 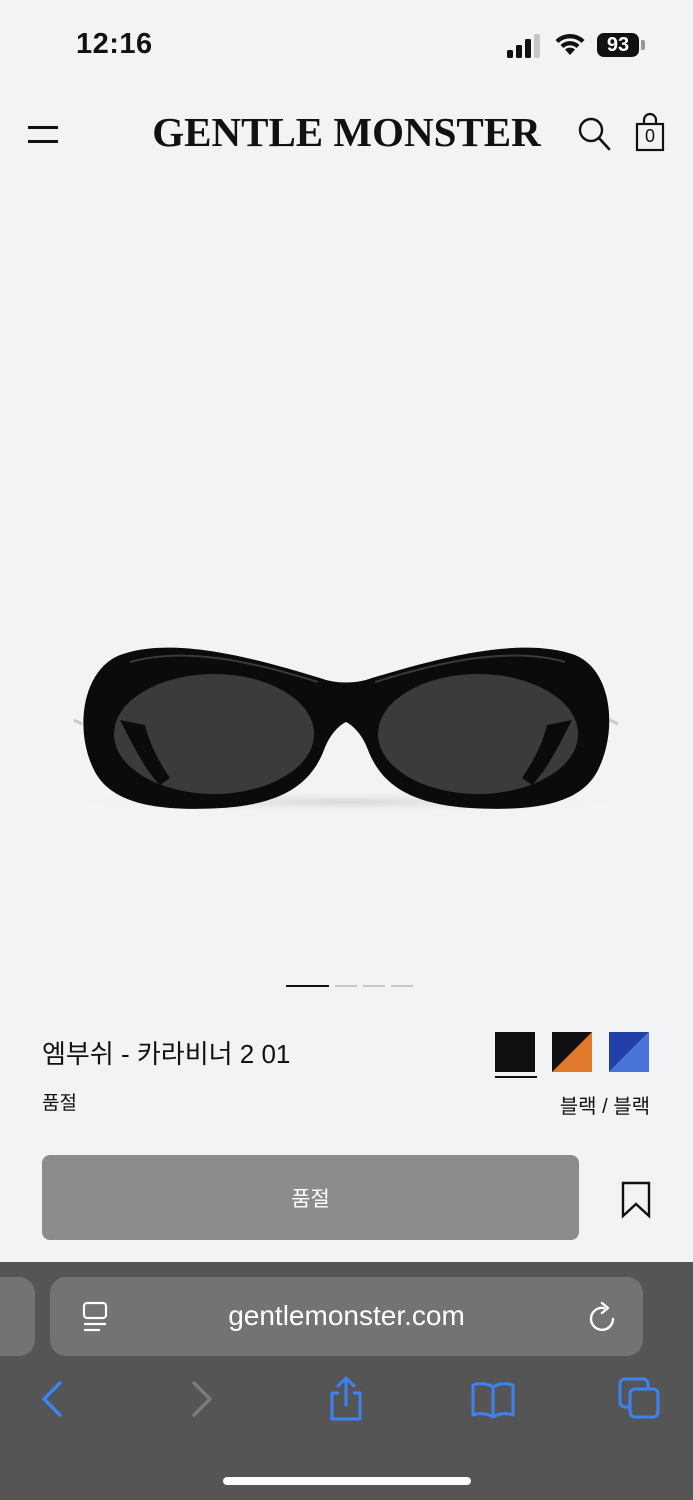 I want to click on swatch-black, so click(x=515, y=1052).